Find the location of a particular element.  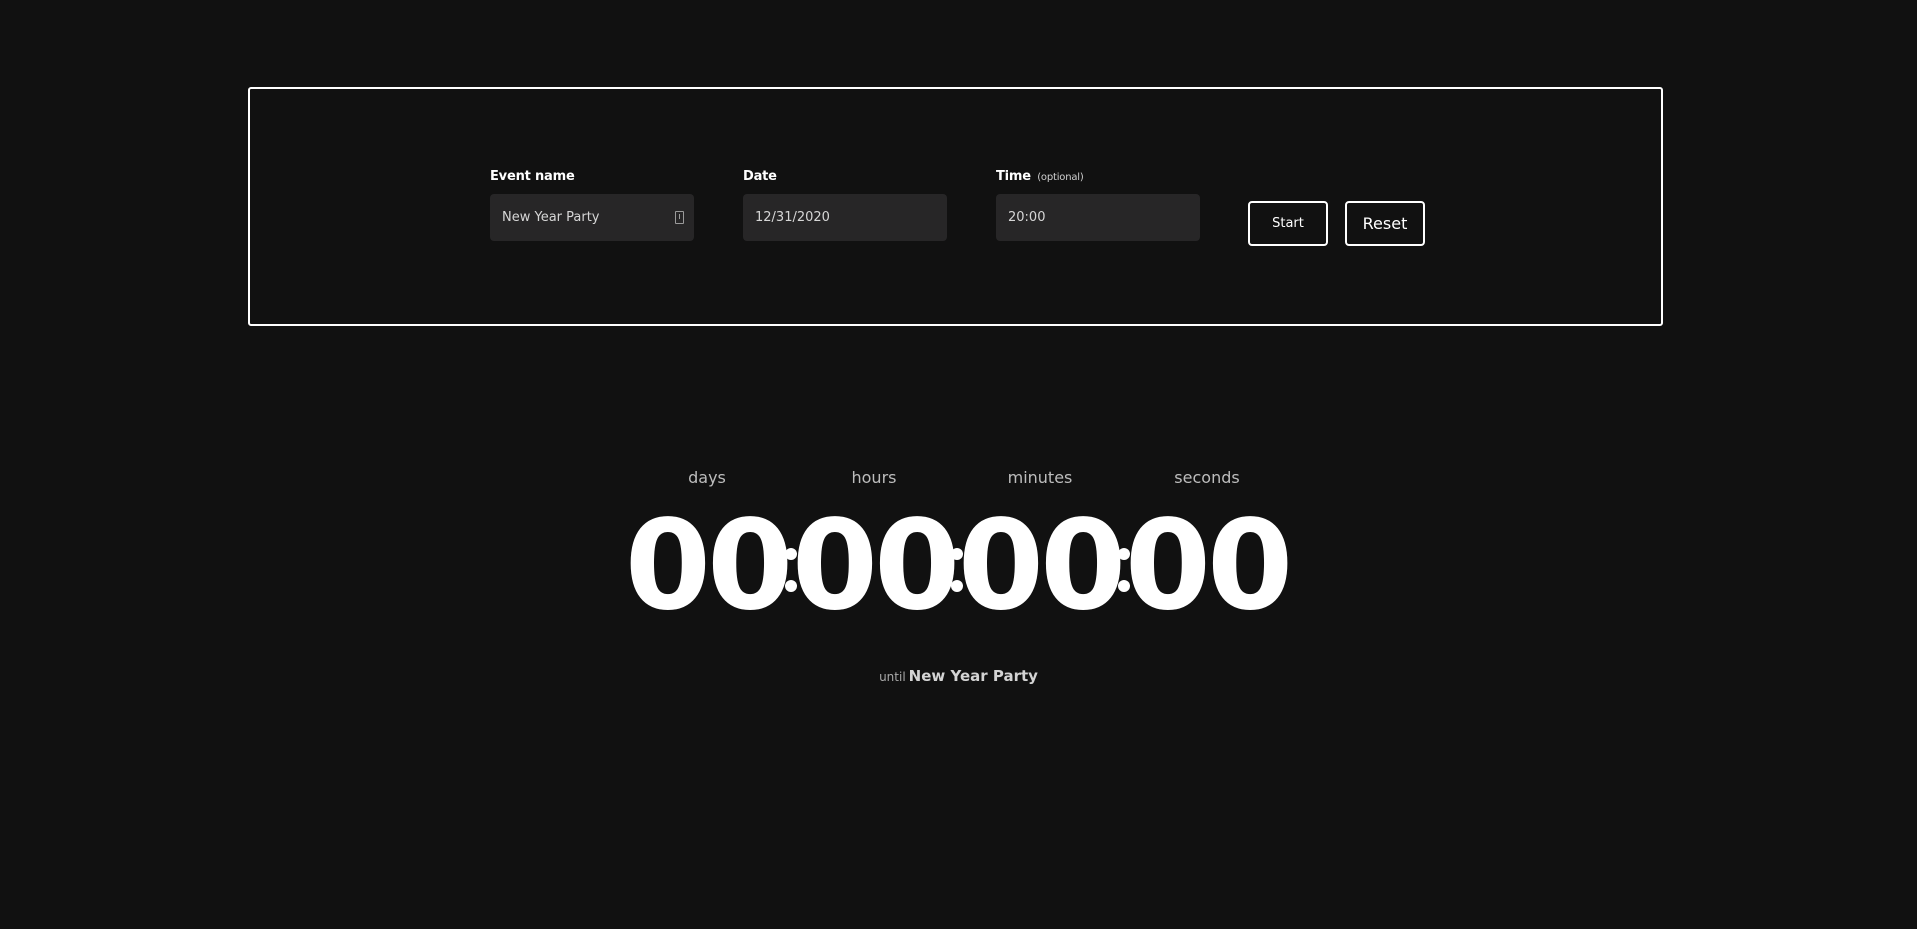

start-button: Start is located at coordinates (1288, 223).